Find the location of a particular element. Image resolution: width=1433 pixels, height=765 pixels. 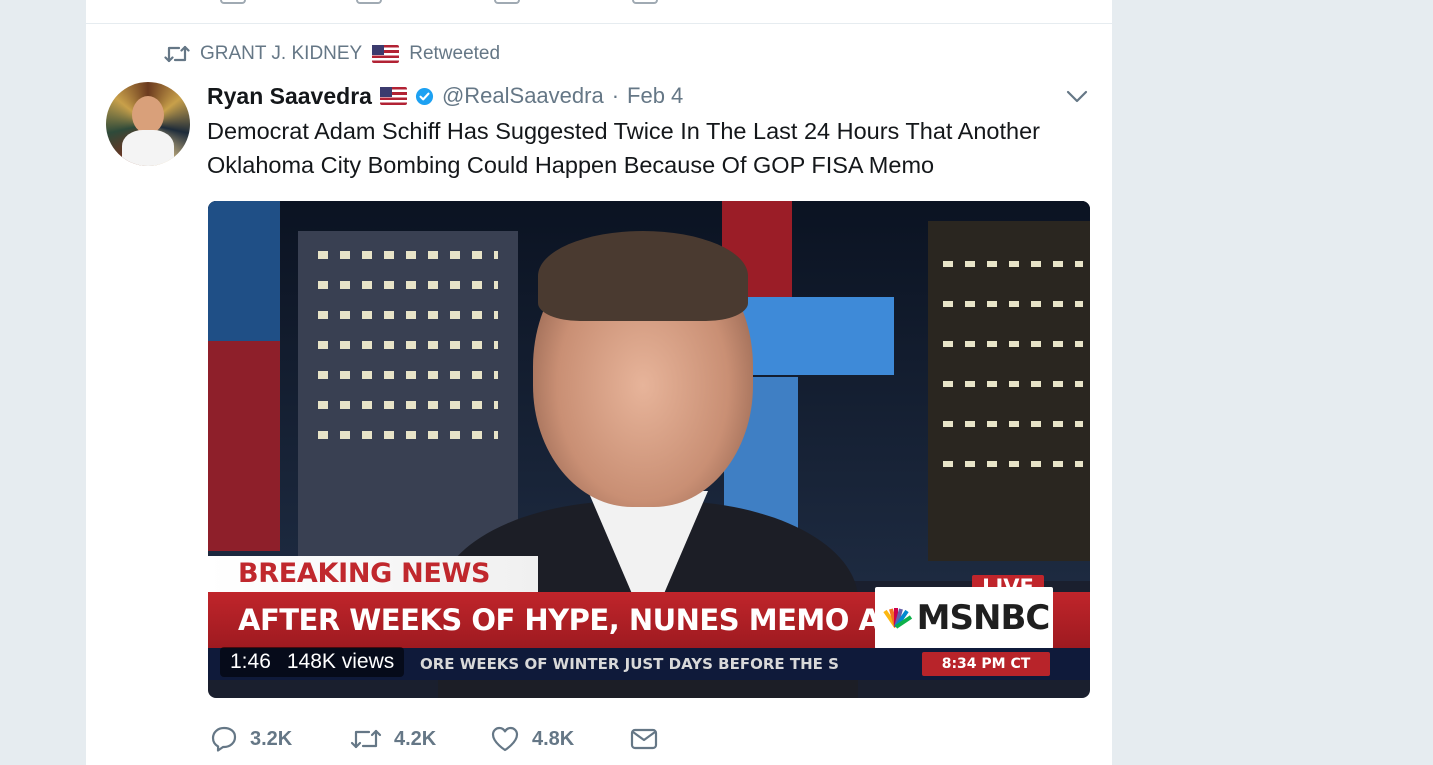

previous-tweet-actions is located at coordinates (599, 12).